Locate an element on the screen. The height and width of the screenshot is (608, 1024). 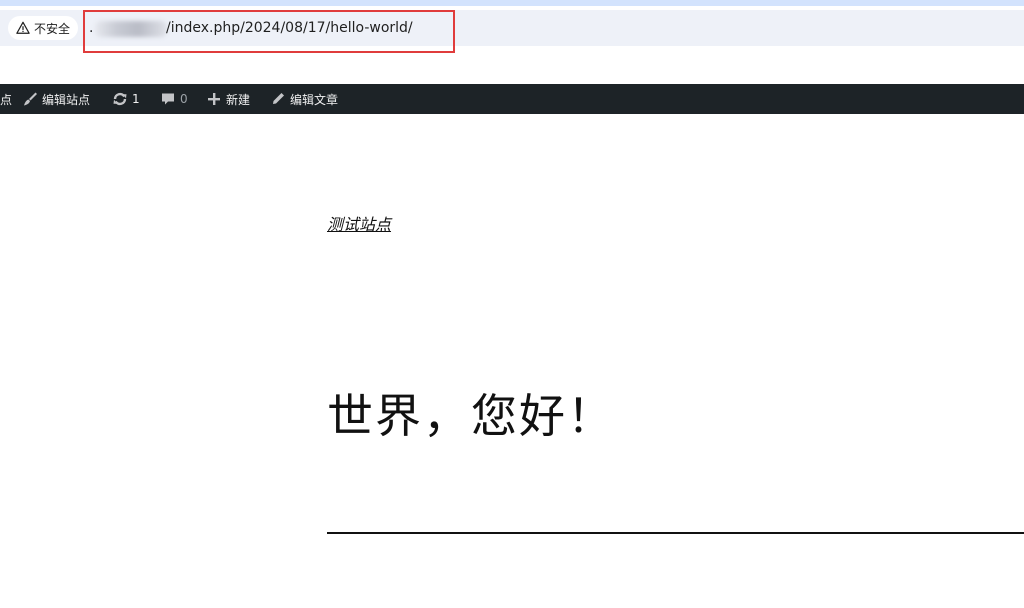
security-label: 不安全 is located at coordinates (52, 28).